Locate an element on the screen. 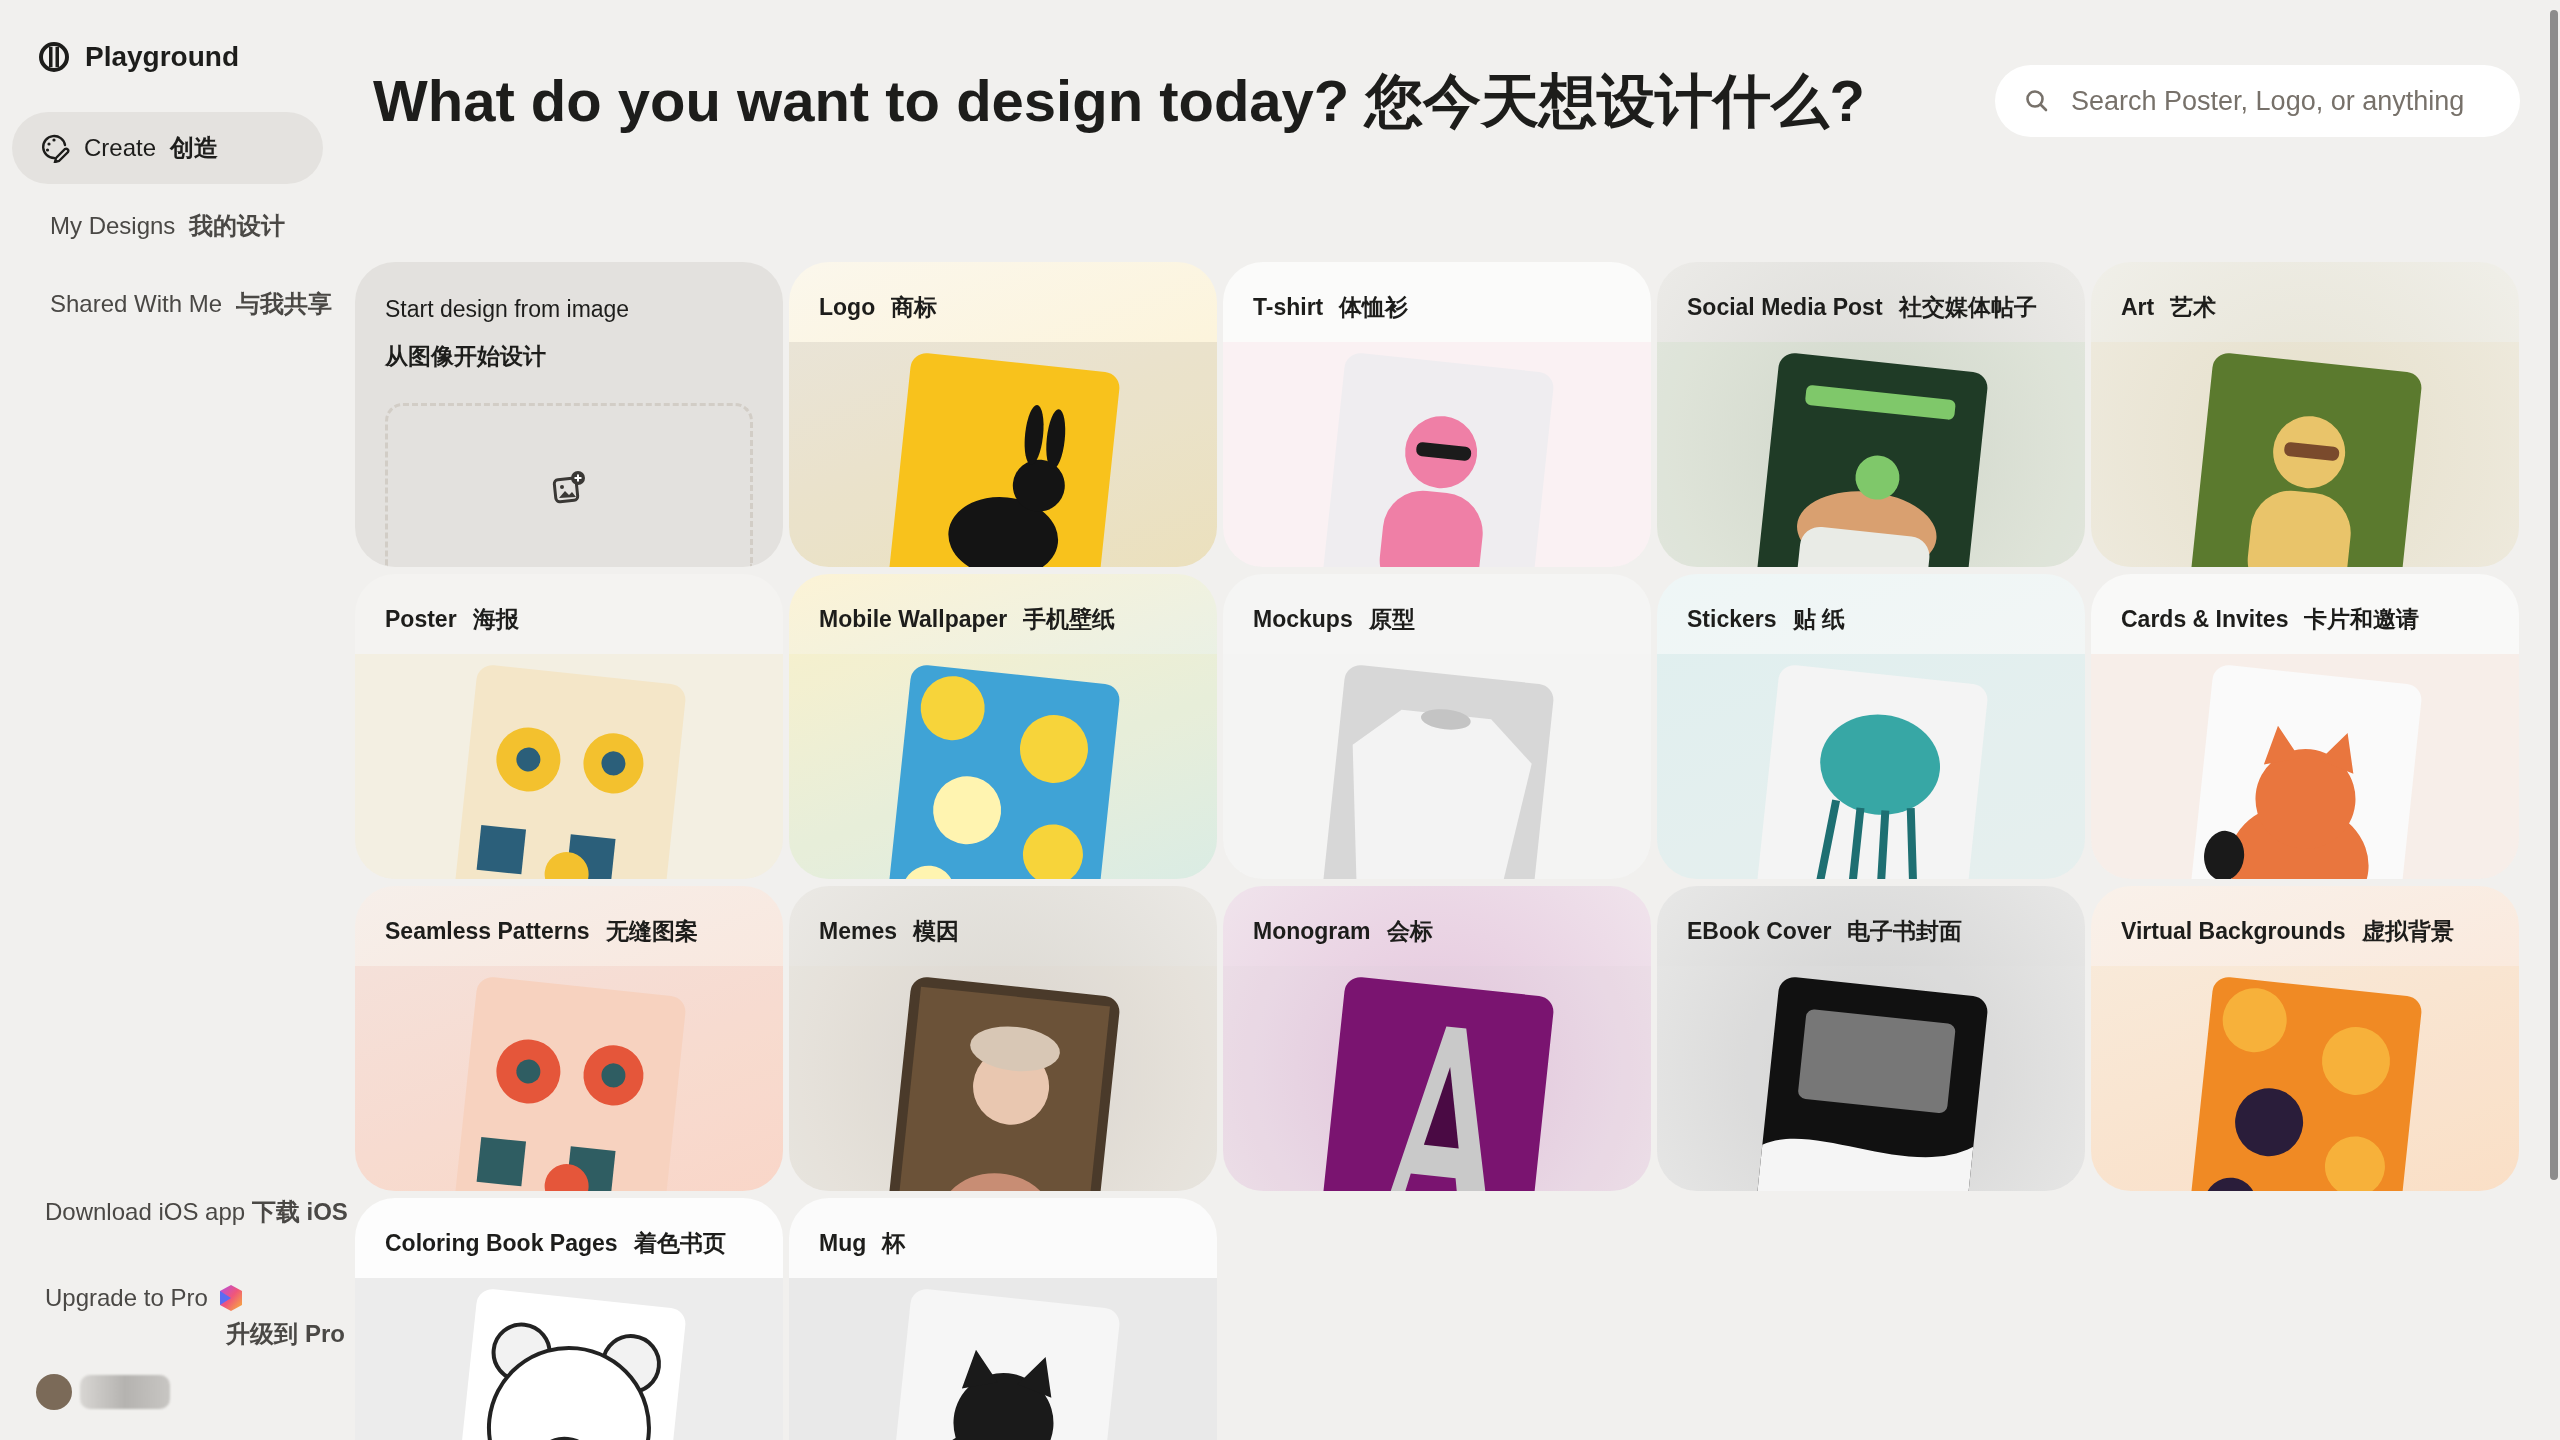  card-title: Start design from image is located at coordinates (507, 309).